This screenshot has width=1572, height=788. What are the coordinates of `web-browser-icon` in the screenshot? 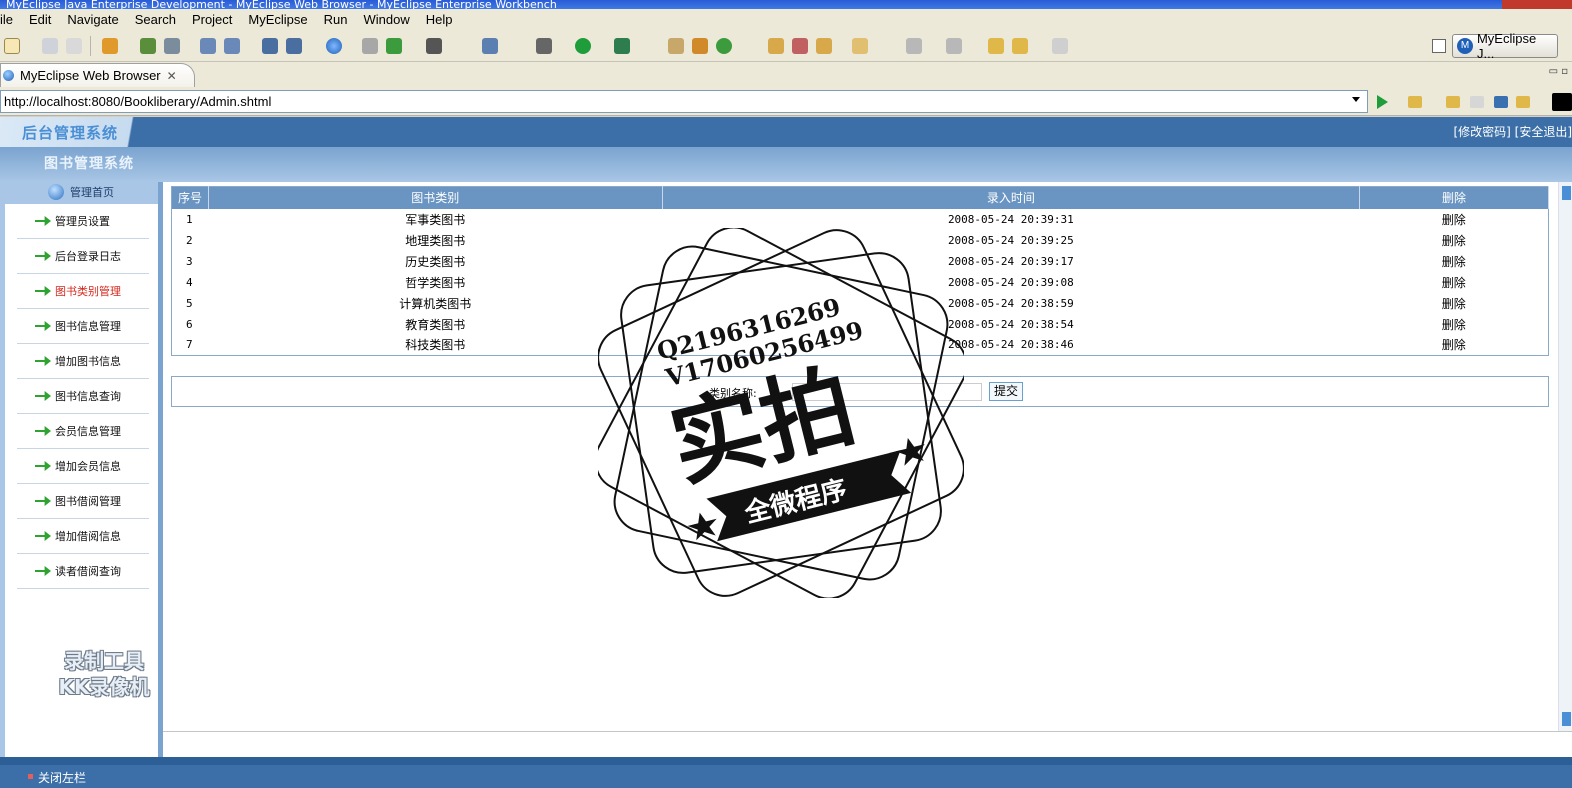 It's located at (334, 46).